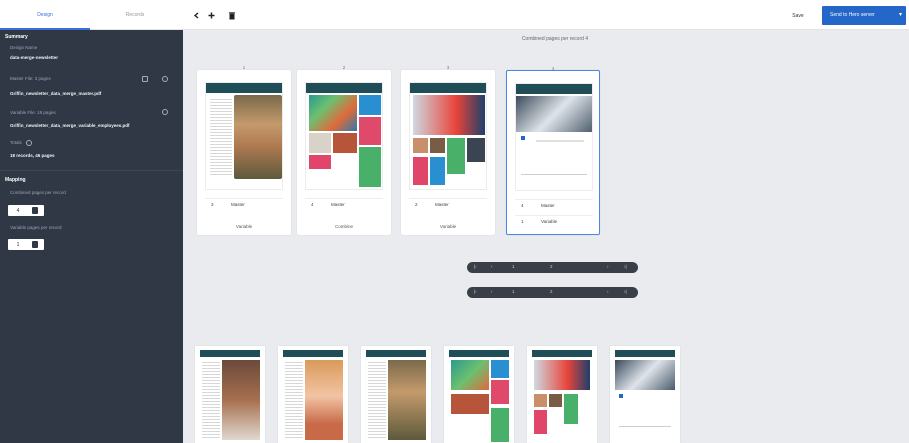 This screenshot has height=443, width=909. Describe the element at coordinates (416, 204) in the screenshot. I see `page-count: 2` at that location.